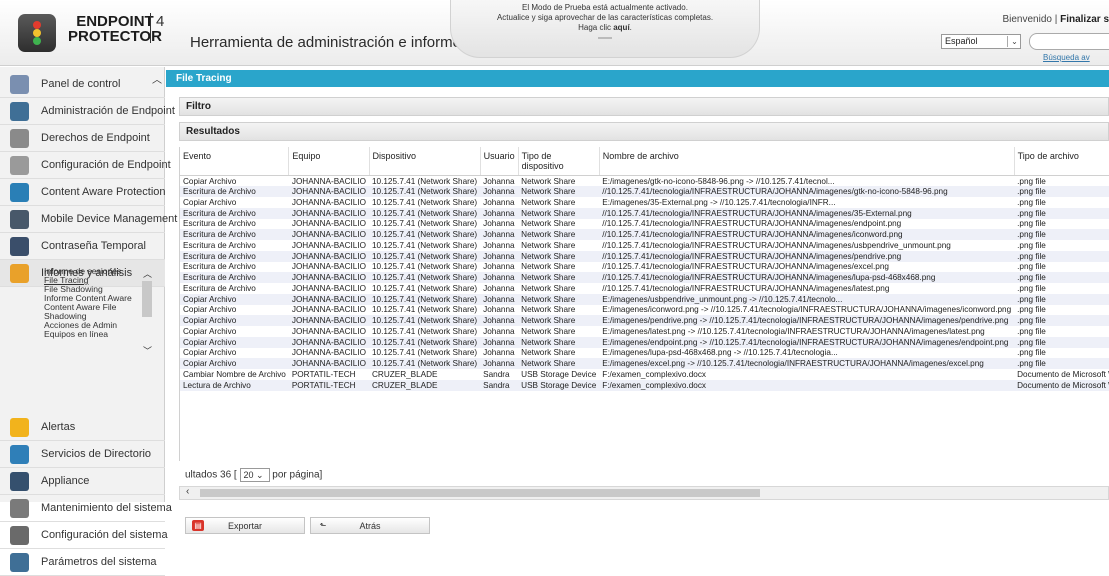  Describe the element at coordinates (1084, 19) in the screenshot. I see `logout-link: Finalizar s` at that location.